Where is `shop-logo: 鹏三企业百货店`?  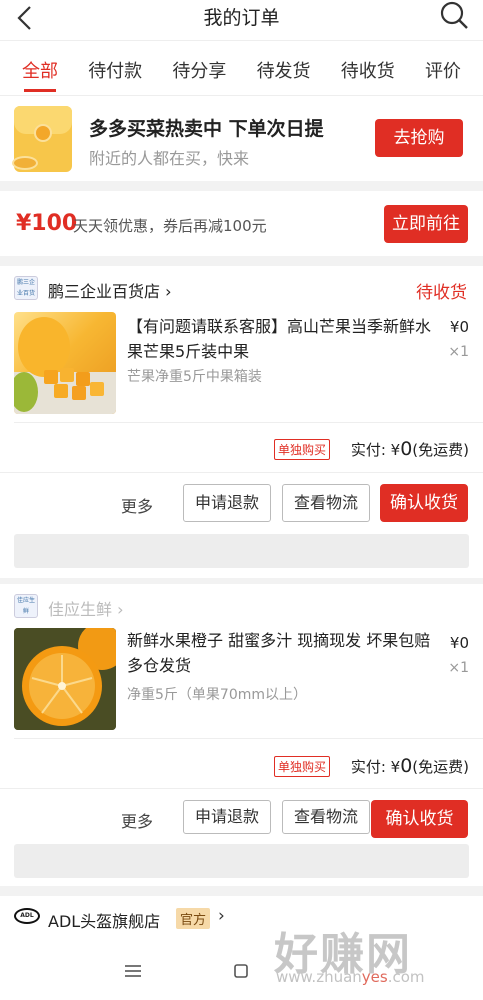
shop-logo: 鹏三企业百货店 is located at coordinates (26, 288).